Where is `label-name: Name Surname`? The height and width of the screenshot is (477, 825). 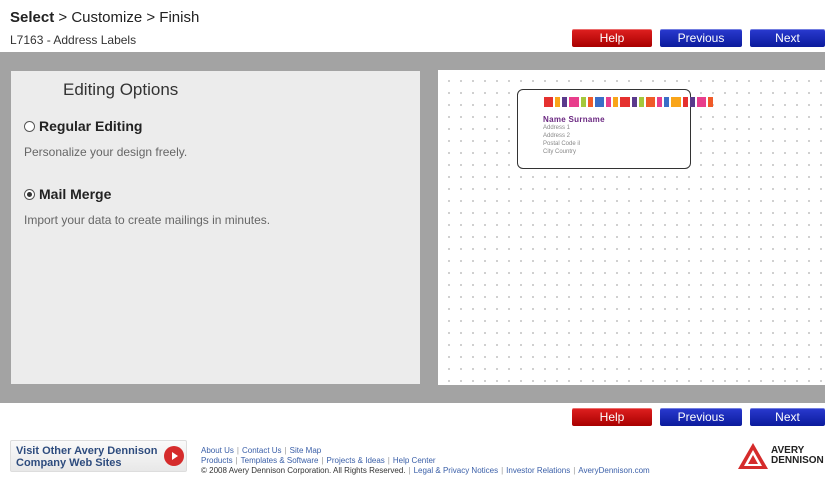 label-name: Name Surname is located at coordinates (574, 119).